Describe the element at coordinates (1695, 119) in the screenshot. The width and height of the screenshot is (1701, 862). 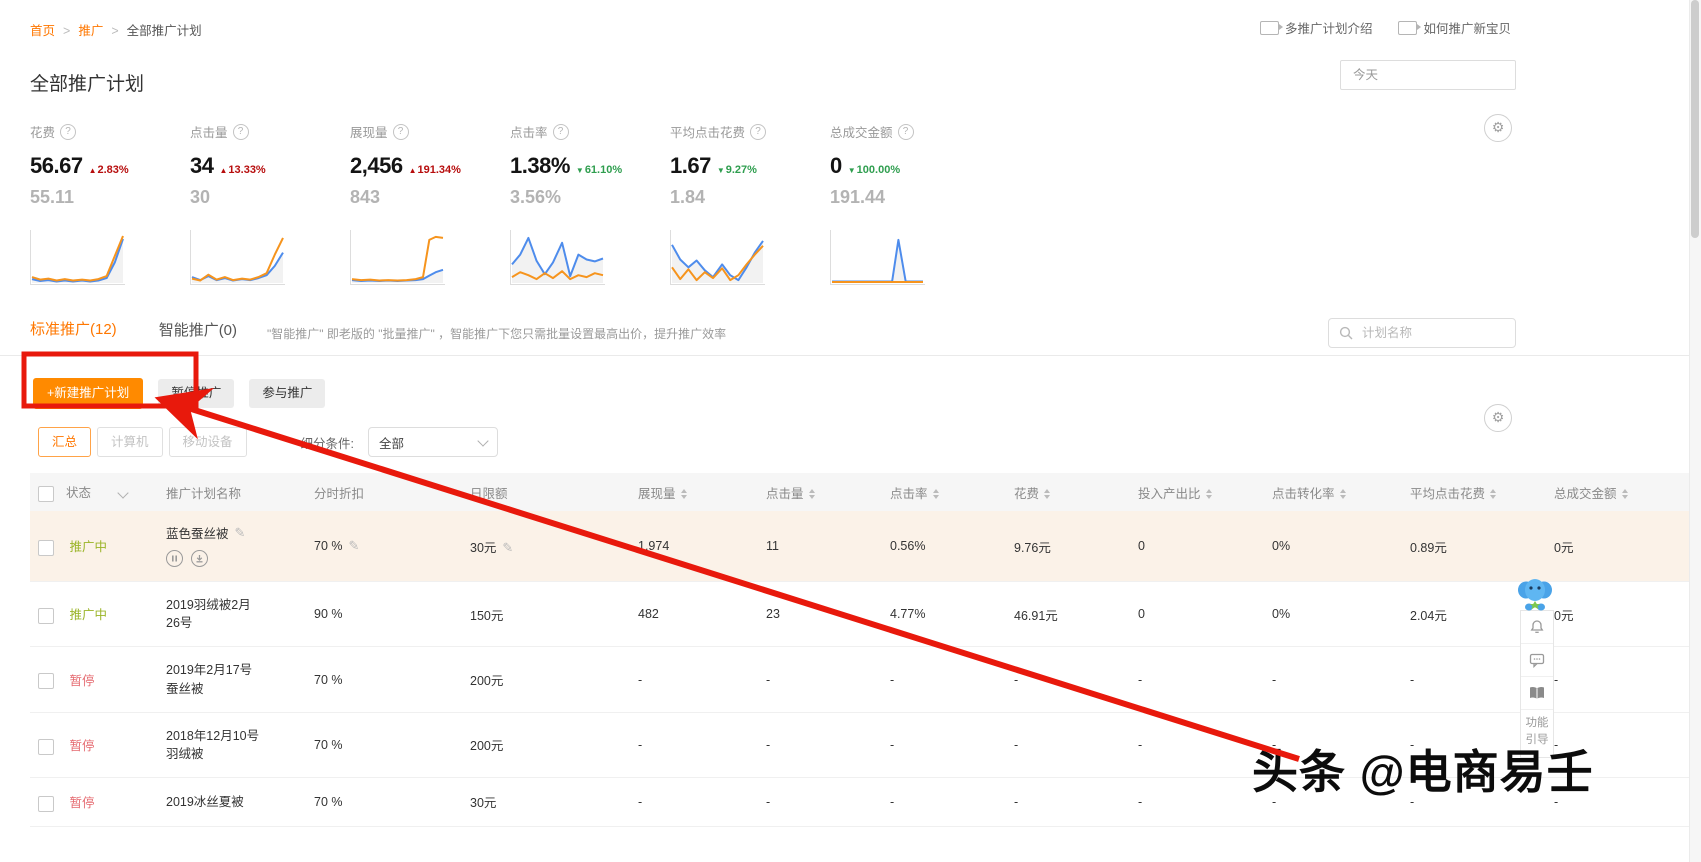
I see `scrollbar-thumb` at that location.